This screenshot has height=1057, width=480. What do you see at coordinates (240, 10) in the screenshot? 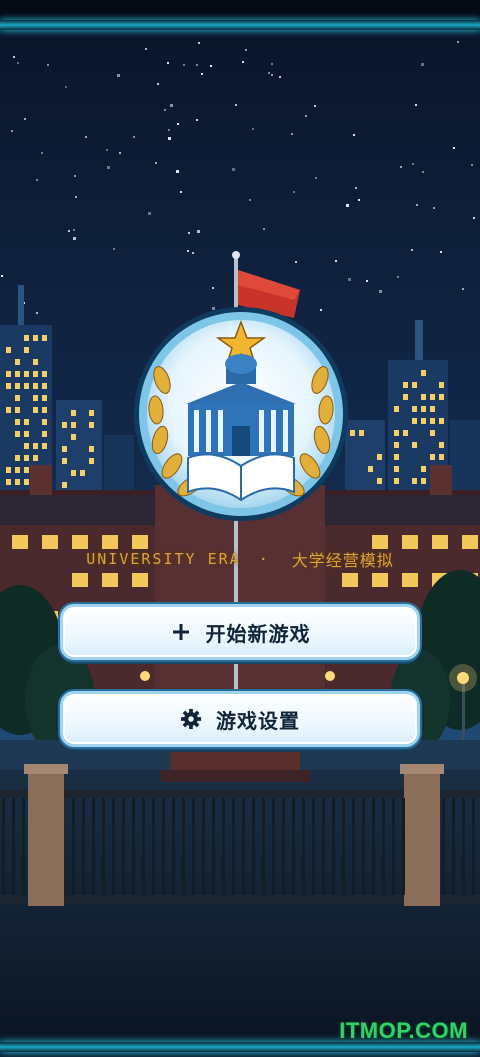
I see `top-frame-edge` at bounding box center [240, 10].